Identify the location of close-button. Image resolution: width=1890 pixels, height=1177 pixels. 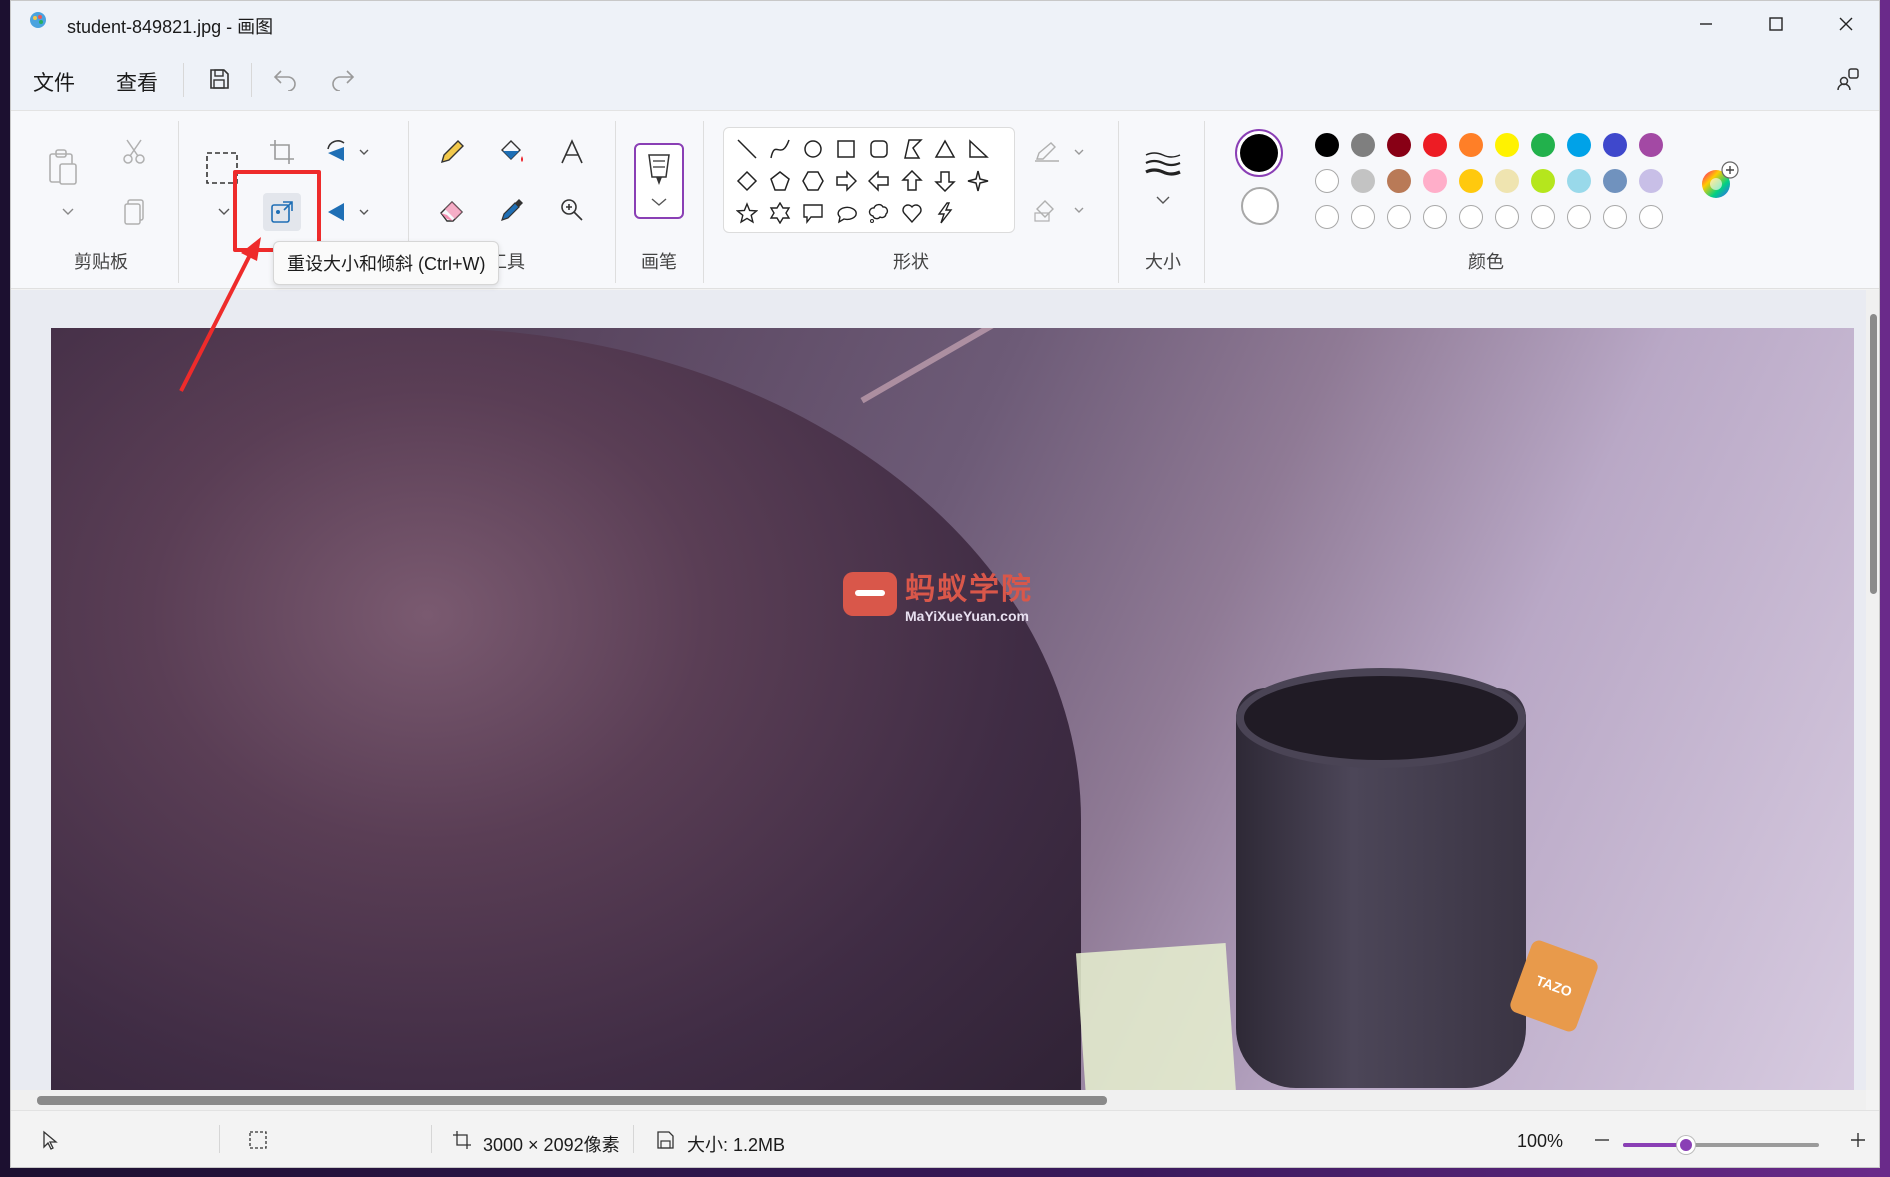
(1845, 24).